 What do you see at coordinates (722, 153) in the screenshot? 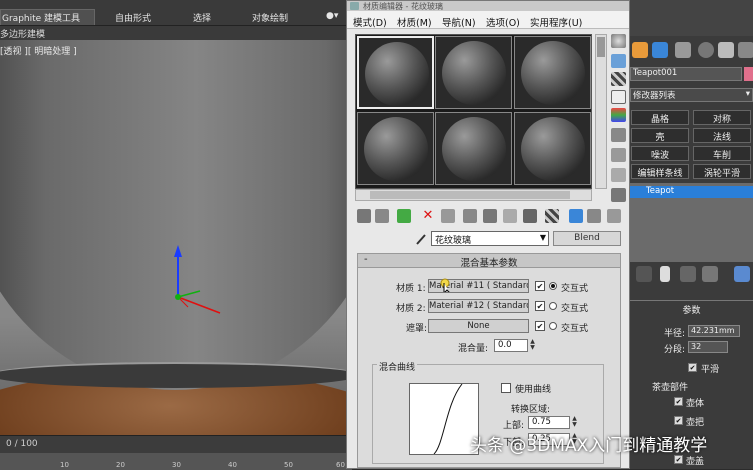
I see `lathe-button: 车削` at bounding box center [722, 153].